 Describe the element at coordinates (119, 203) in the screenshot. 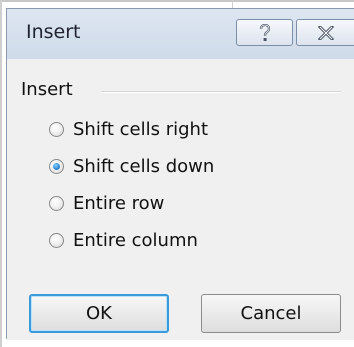

I see `option-label: Entire row` at that location.